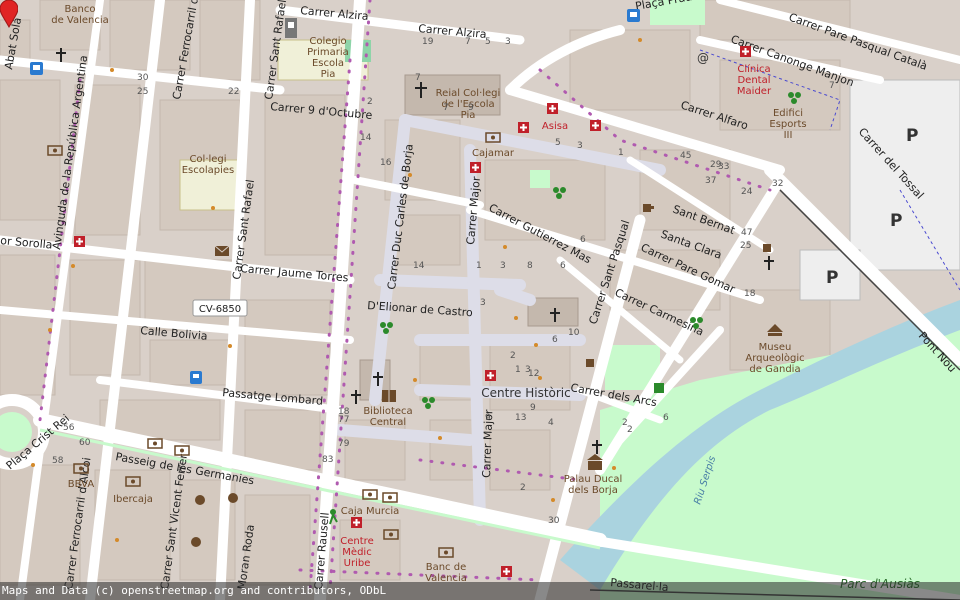  What do you see at coordinates (58, 461) in the screenshot?
I see `house-number: 58` at bounding box center [58, 461].